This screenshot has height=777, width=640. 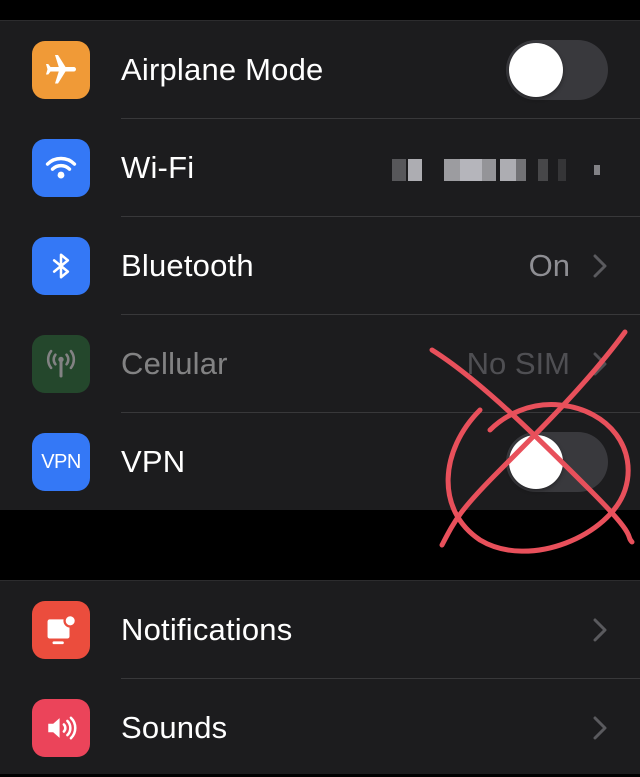 What do you see at coordinates (320, 462) in the screenshot?
I see `vpn-row: VPN VPN` at bounding box center [320, 462].